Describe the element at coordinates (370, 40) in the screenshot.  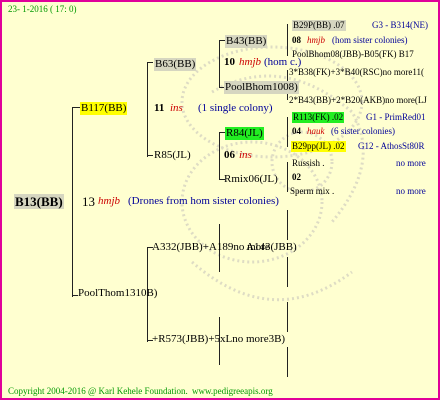
I see `r2-description: (hom sister colonies)` at that location.